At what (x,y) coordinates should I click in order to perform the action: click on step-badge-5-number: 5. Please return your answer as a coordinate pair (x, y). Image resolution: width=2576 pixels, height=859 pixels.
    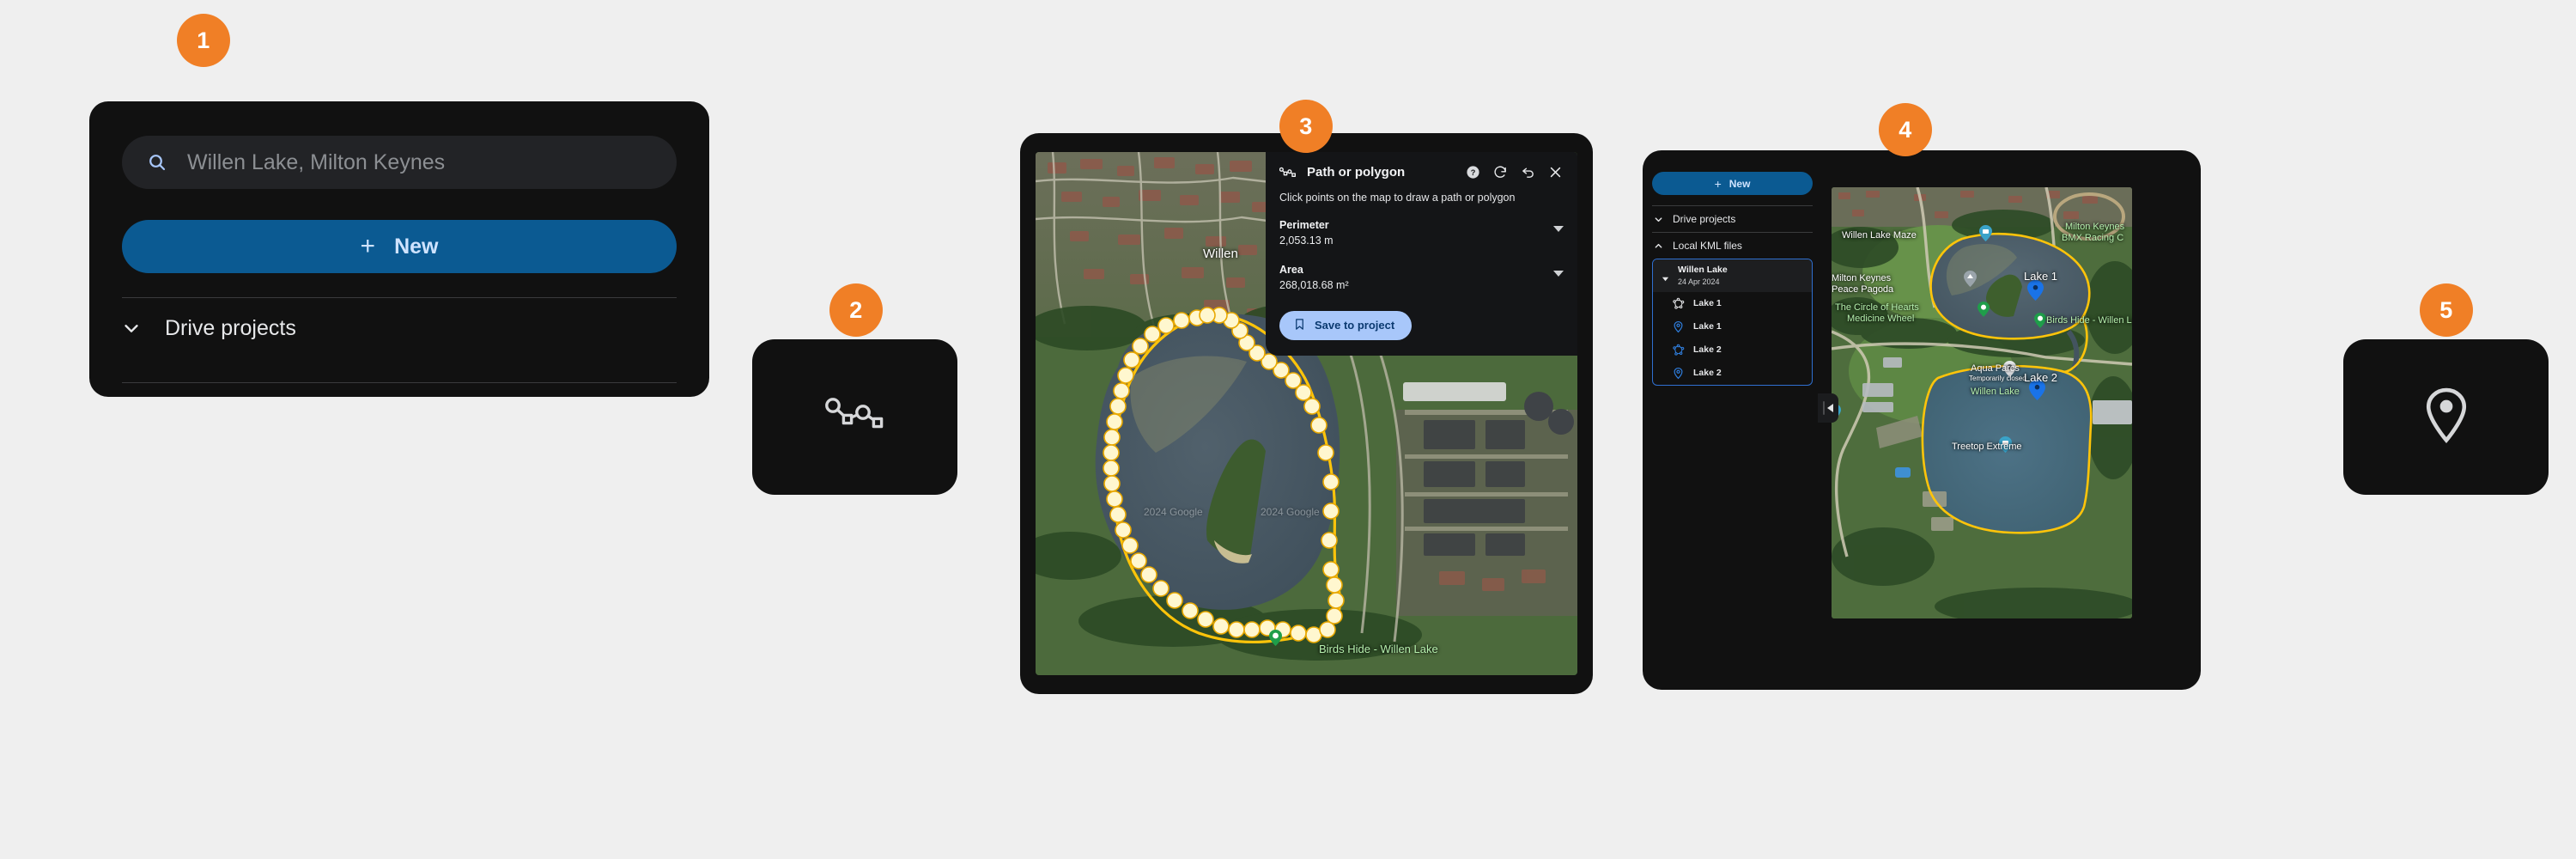
    Looking at the image, I should click on (2446, 309).